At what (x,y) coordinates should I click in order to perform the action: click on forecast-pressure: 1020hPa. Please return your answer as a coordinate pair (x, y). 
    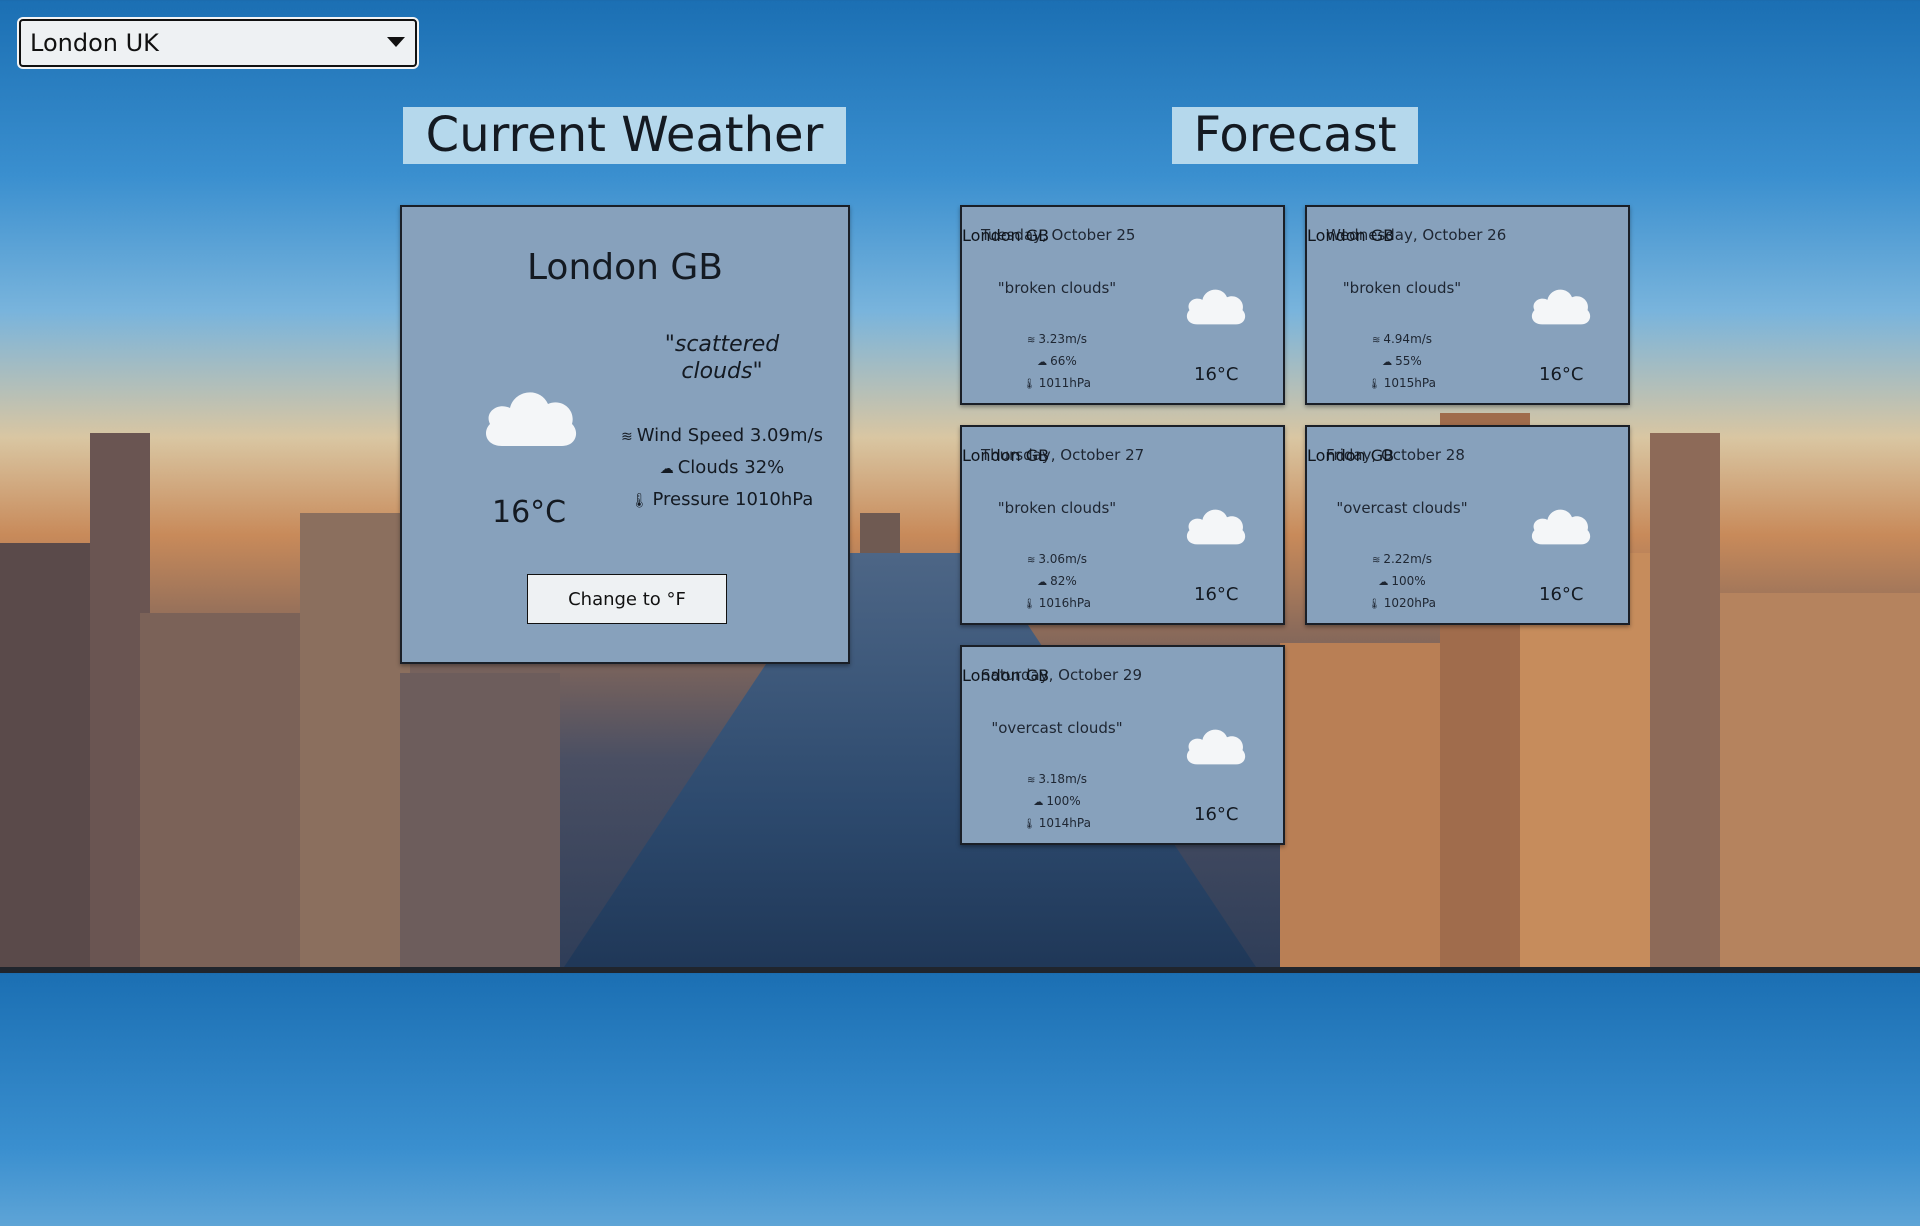
    Looking at the image, I should click on (1409, 603).